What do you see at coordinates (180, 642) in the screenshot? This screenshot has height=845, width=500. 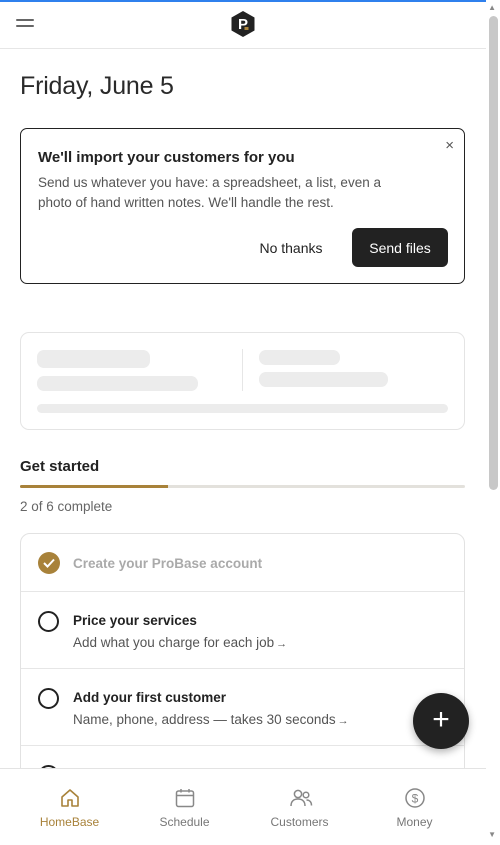 I see `task-subtitle: Add what you charge for each job →` at bounding box center [180, 642].